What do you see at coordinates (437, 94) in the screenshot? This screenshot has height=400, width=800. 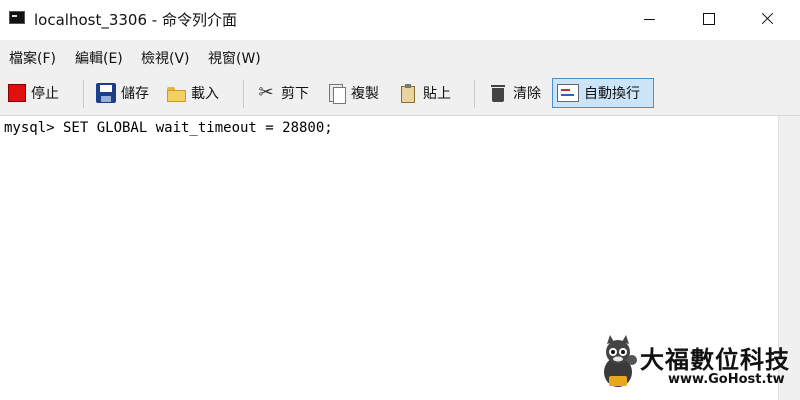 I see `paste-label: 貼上` at bounding box center [437, 94].